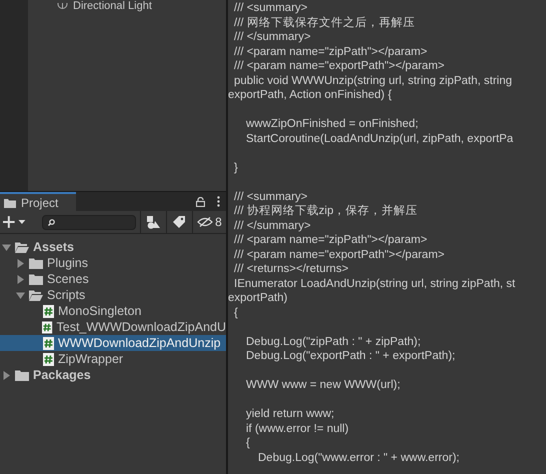 The height and width of the screenshot is (474, 546). Describe the element at coordinates (179, 222) in the screenshot. I see `tag-icon` at that location.